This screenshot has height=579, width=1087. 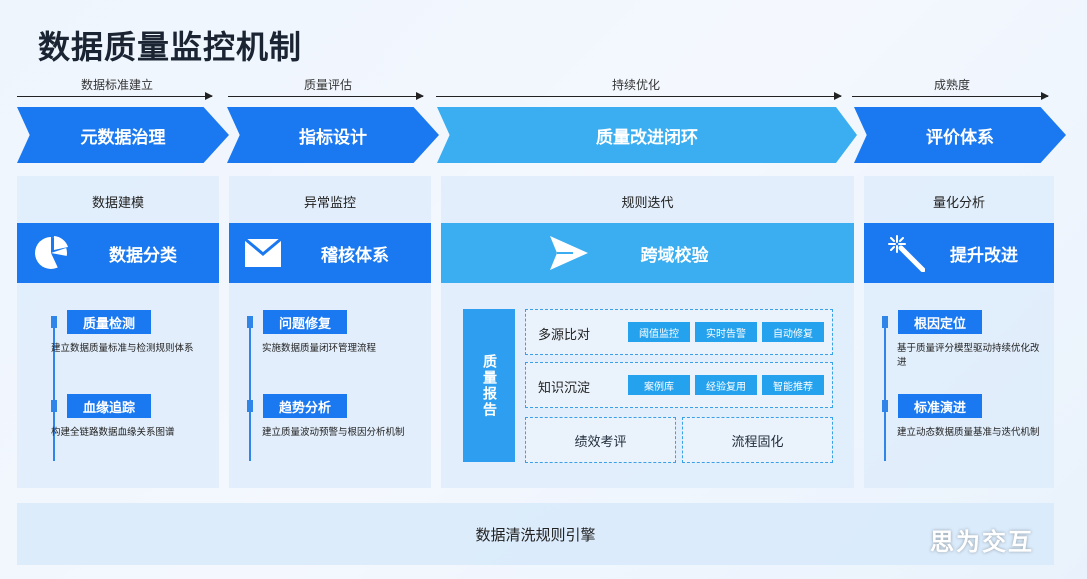 What do you see at coordinates (319, 348) in the screenshot?
I see `desc-issue-repair: 实施数据质量闭环管理流程` at bounding box center [319, 348].